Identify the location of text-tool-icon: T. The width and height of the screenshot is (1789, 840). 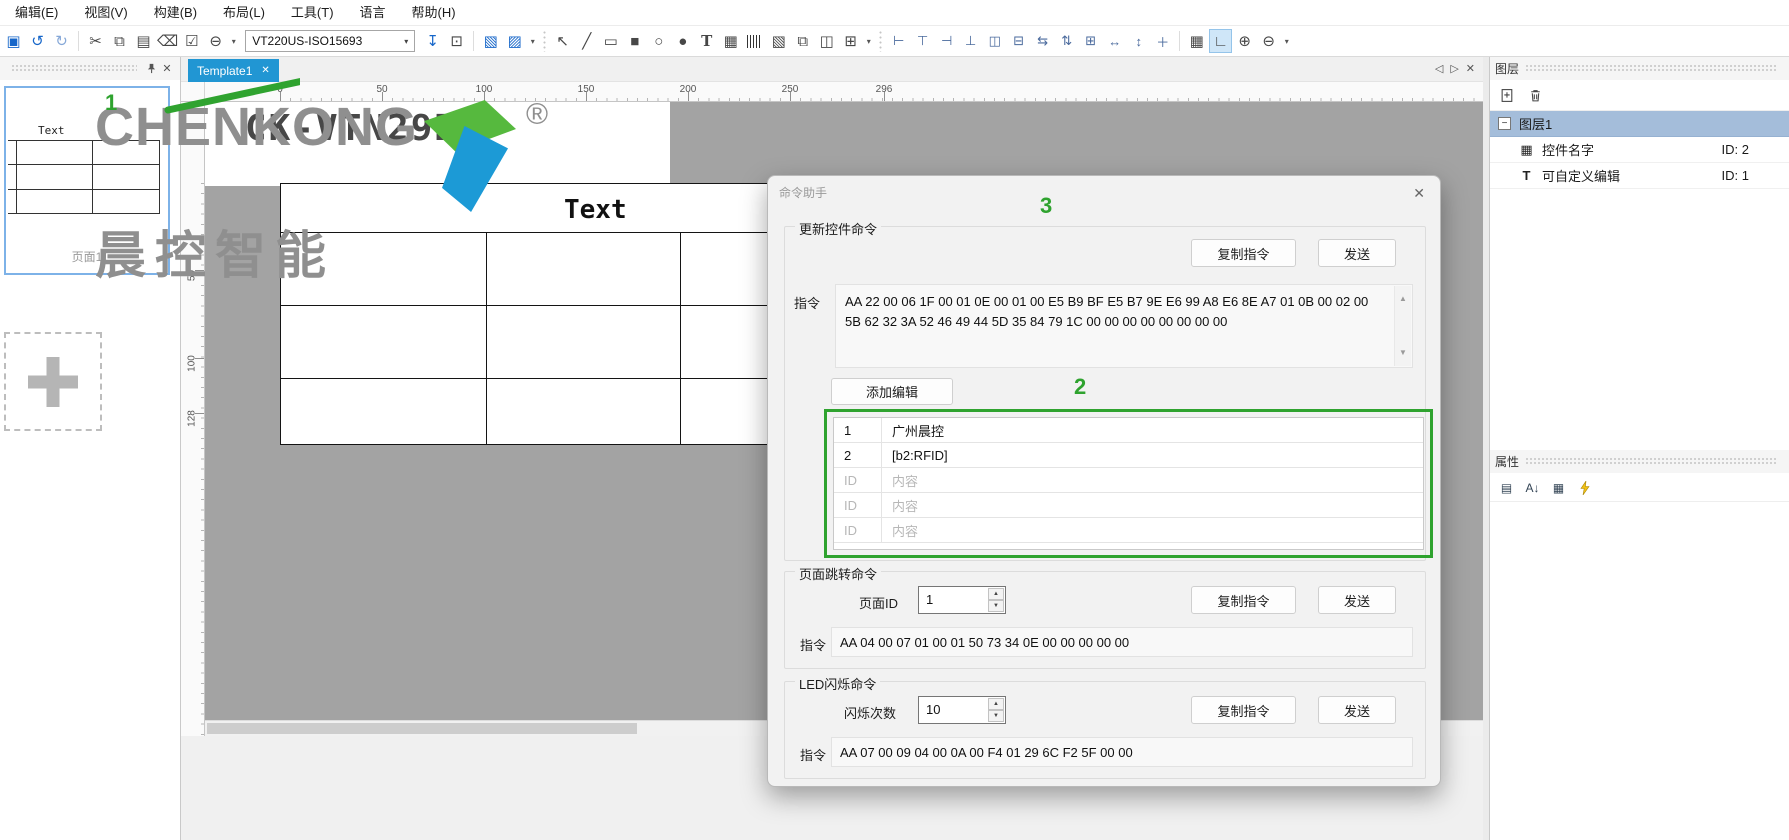
(706, 41).